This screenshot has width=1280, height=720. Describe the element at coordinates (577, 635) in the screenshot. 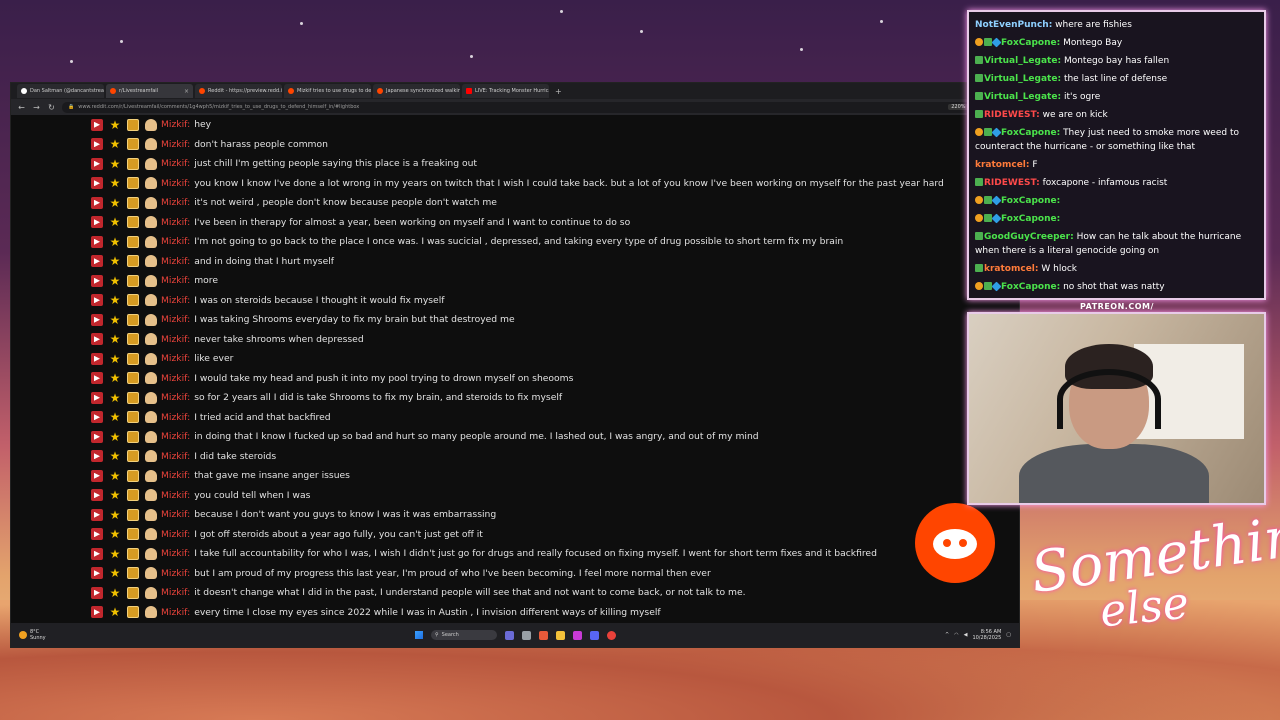

I see `app-icon` at that location.